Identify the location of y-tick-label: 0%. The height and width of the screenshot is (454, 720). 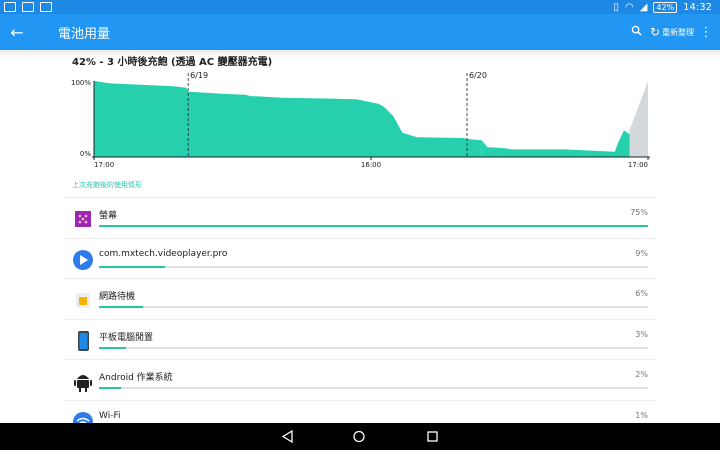
(85, 154).